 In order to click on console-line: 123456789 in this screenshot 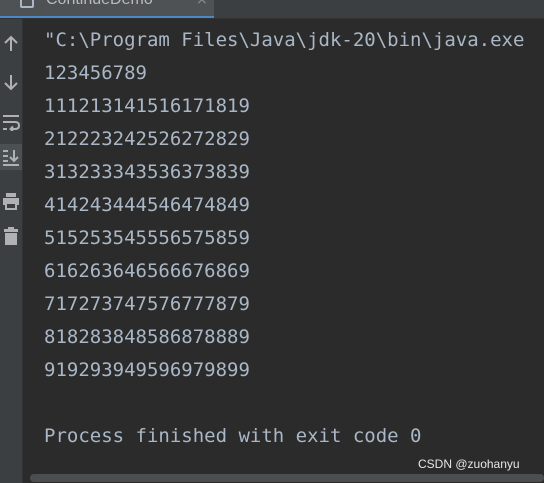, I will do `click(95, 73)`.